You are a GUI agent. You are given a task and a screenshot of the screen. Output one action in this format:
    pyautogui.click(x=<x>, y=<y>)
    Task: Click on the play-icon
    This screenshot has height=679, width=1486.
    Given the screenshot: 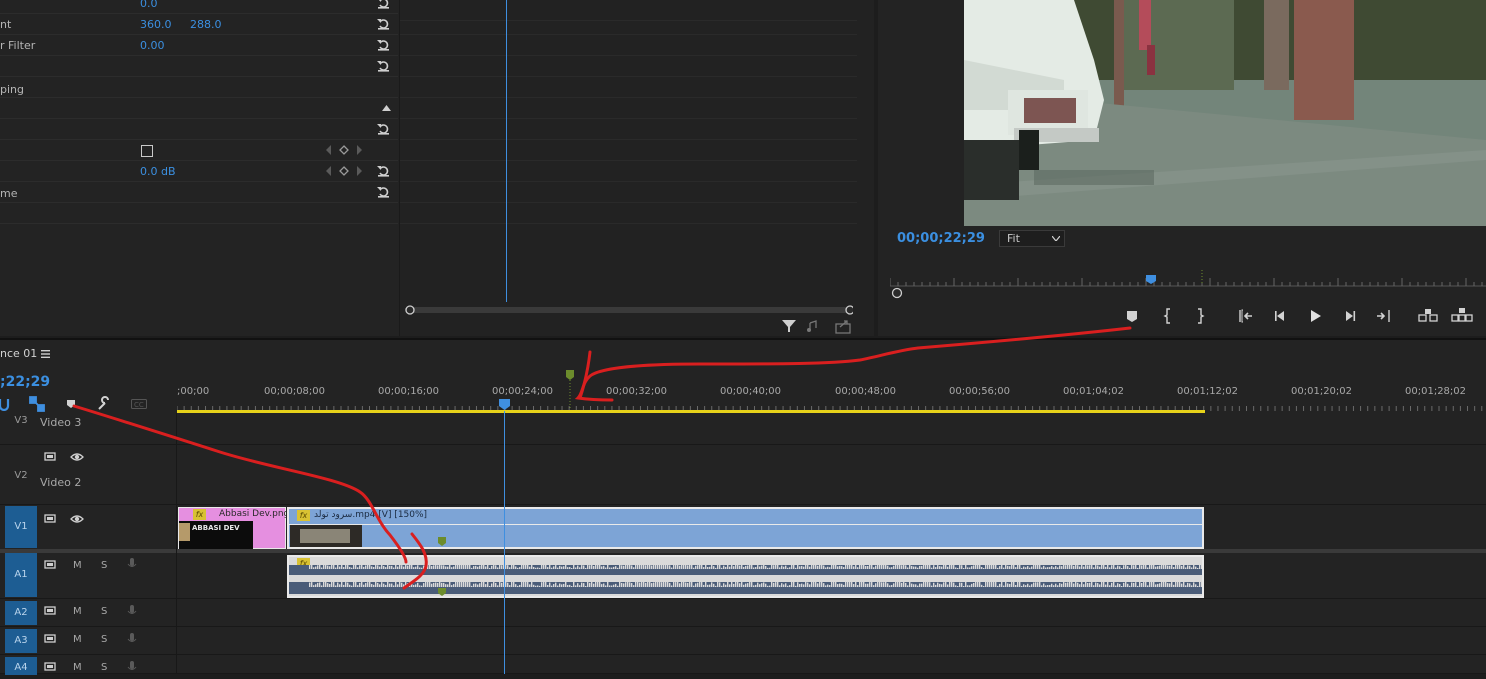 What is the action you would take?
    pyautogui.click(x=1315, y=316)
    